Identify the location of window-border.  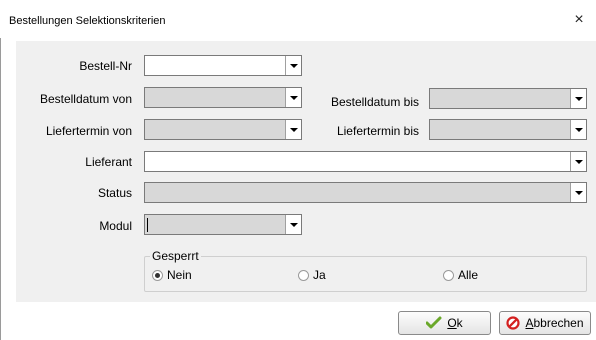
(0, 170).